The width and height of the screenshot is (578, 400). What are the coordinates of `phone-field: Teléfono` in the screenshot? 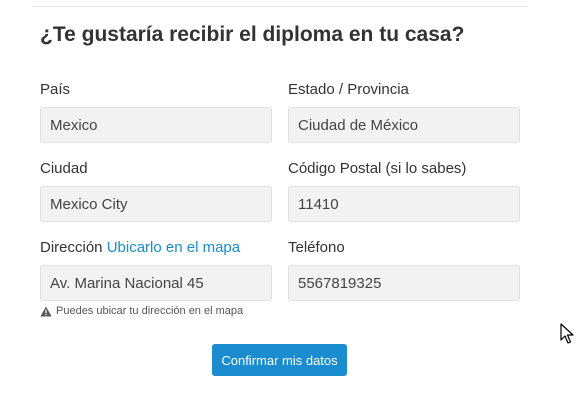 It's located at (404, 269).